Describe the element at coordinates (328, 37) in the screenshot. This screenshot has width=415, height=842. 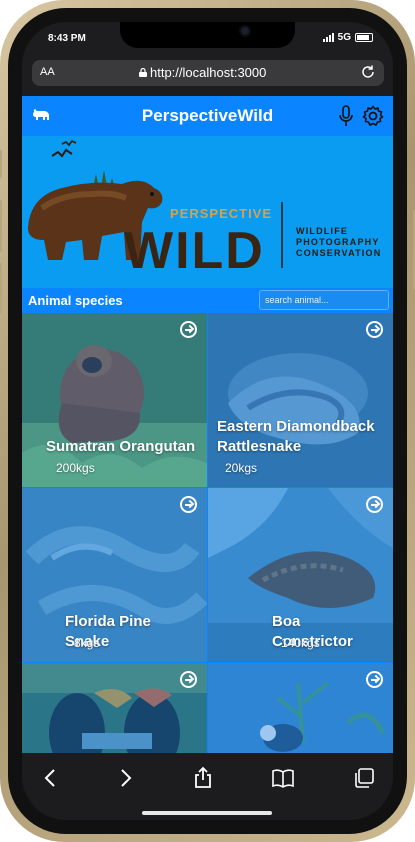
I see `signal-icon` at that location.